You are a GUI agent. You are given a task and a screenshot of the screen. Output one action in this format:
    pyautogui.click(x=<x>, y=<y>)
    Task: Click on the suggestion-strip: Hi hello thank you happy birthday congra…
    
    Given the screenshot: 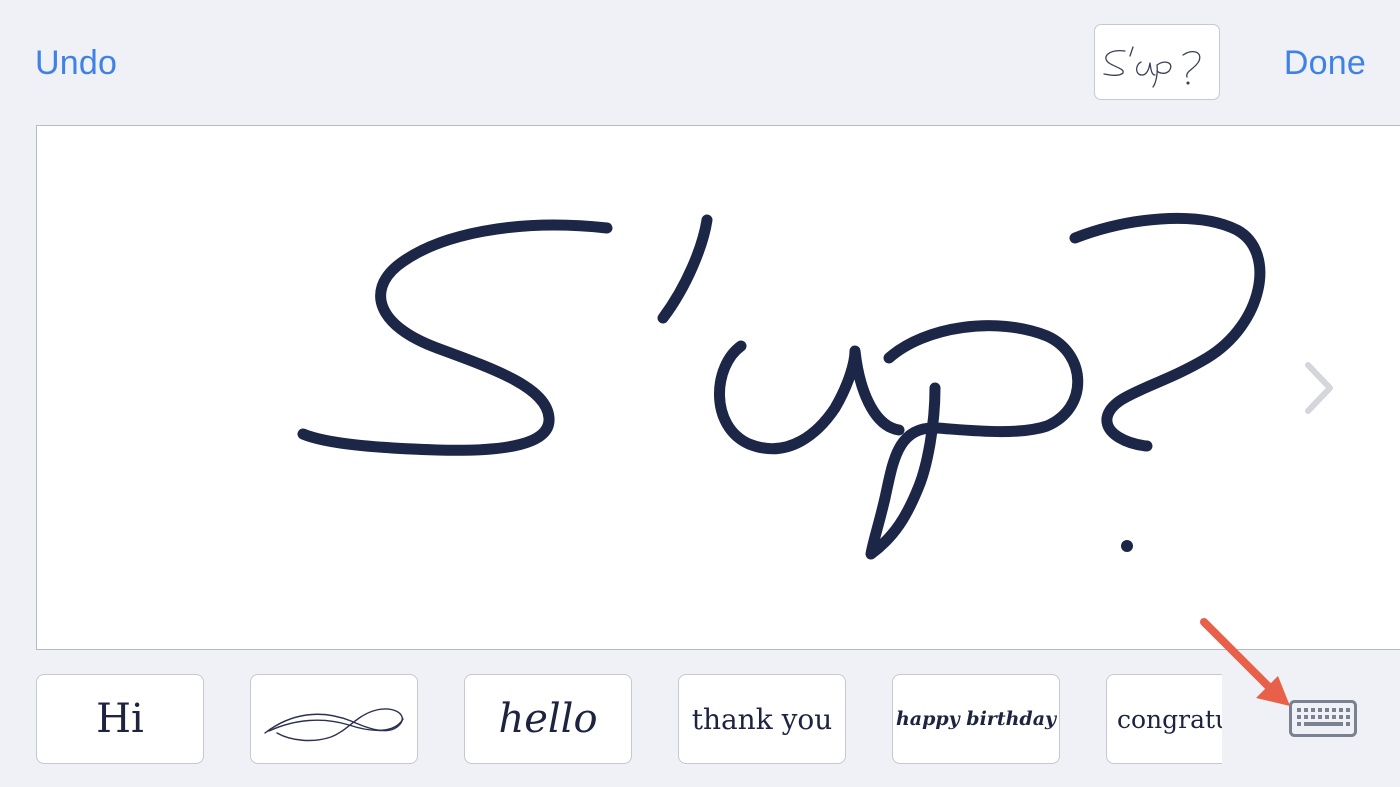 What is the action you would take?
    pyautogui.click(x=611, y=719)
    